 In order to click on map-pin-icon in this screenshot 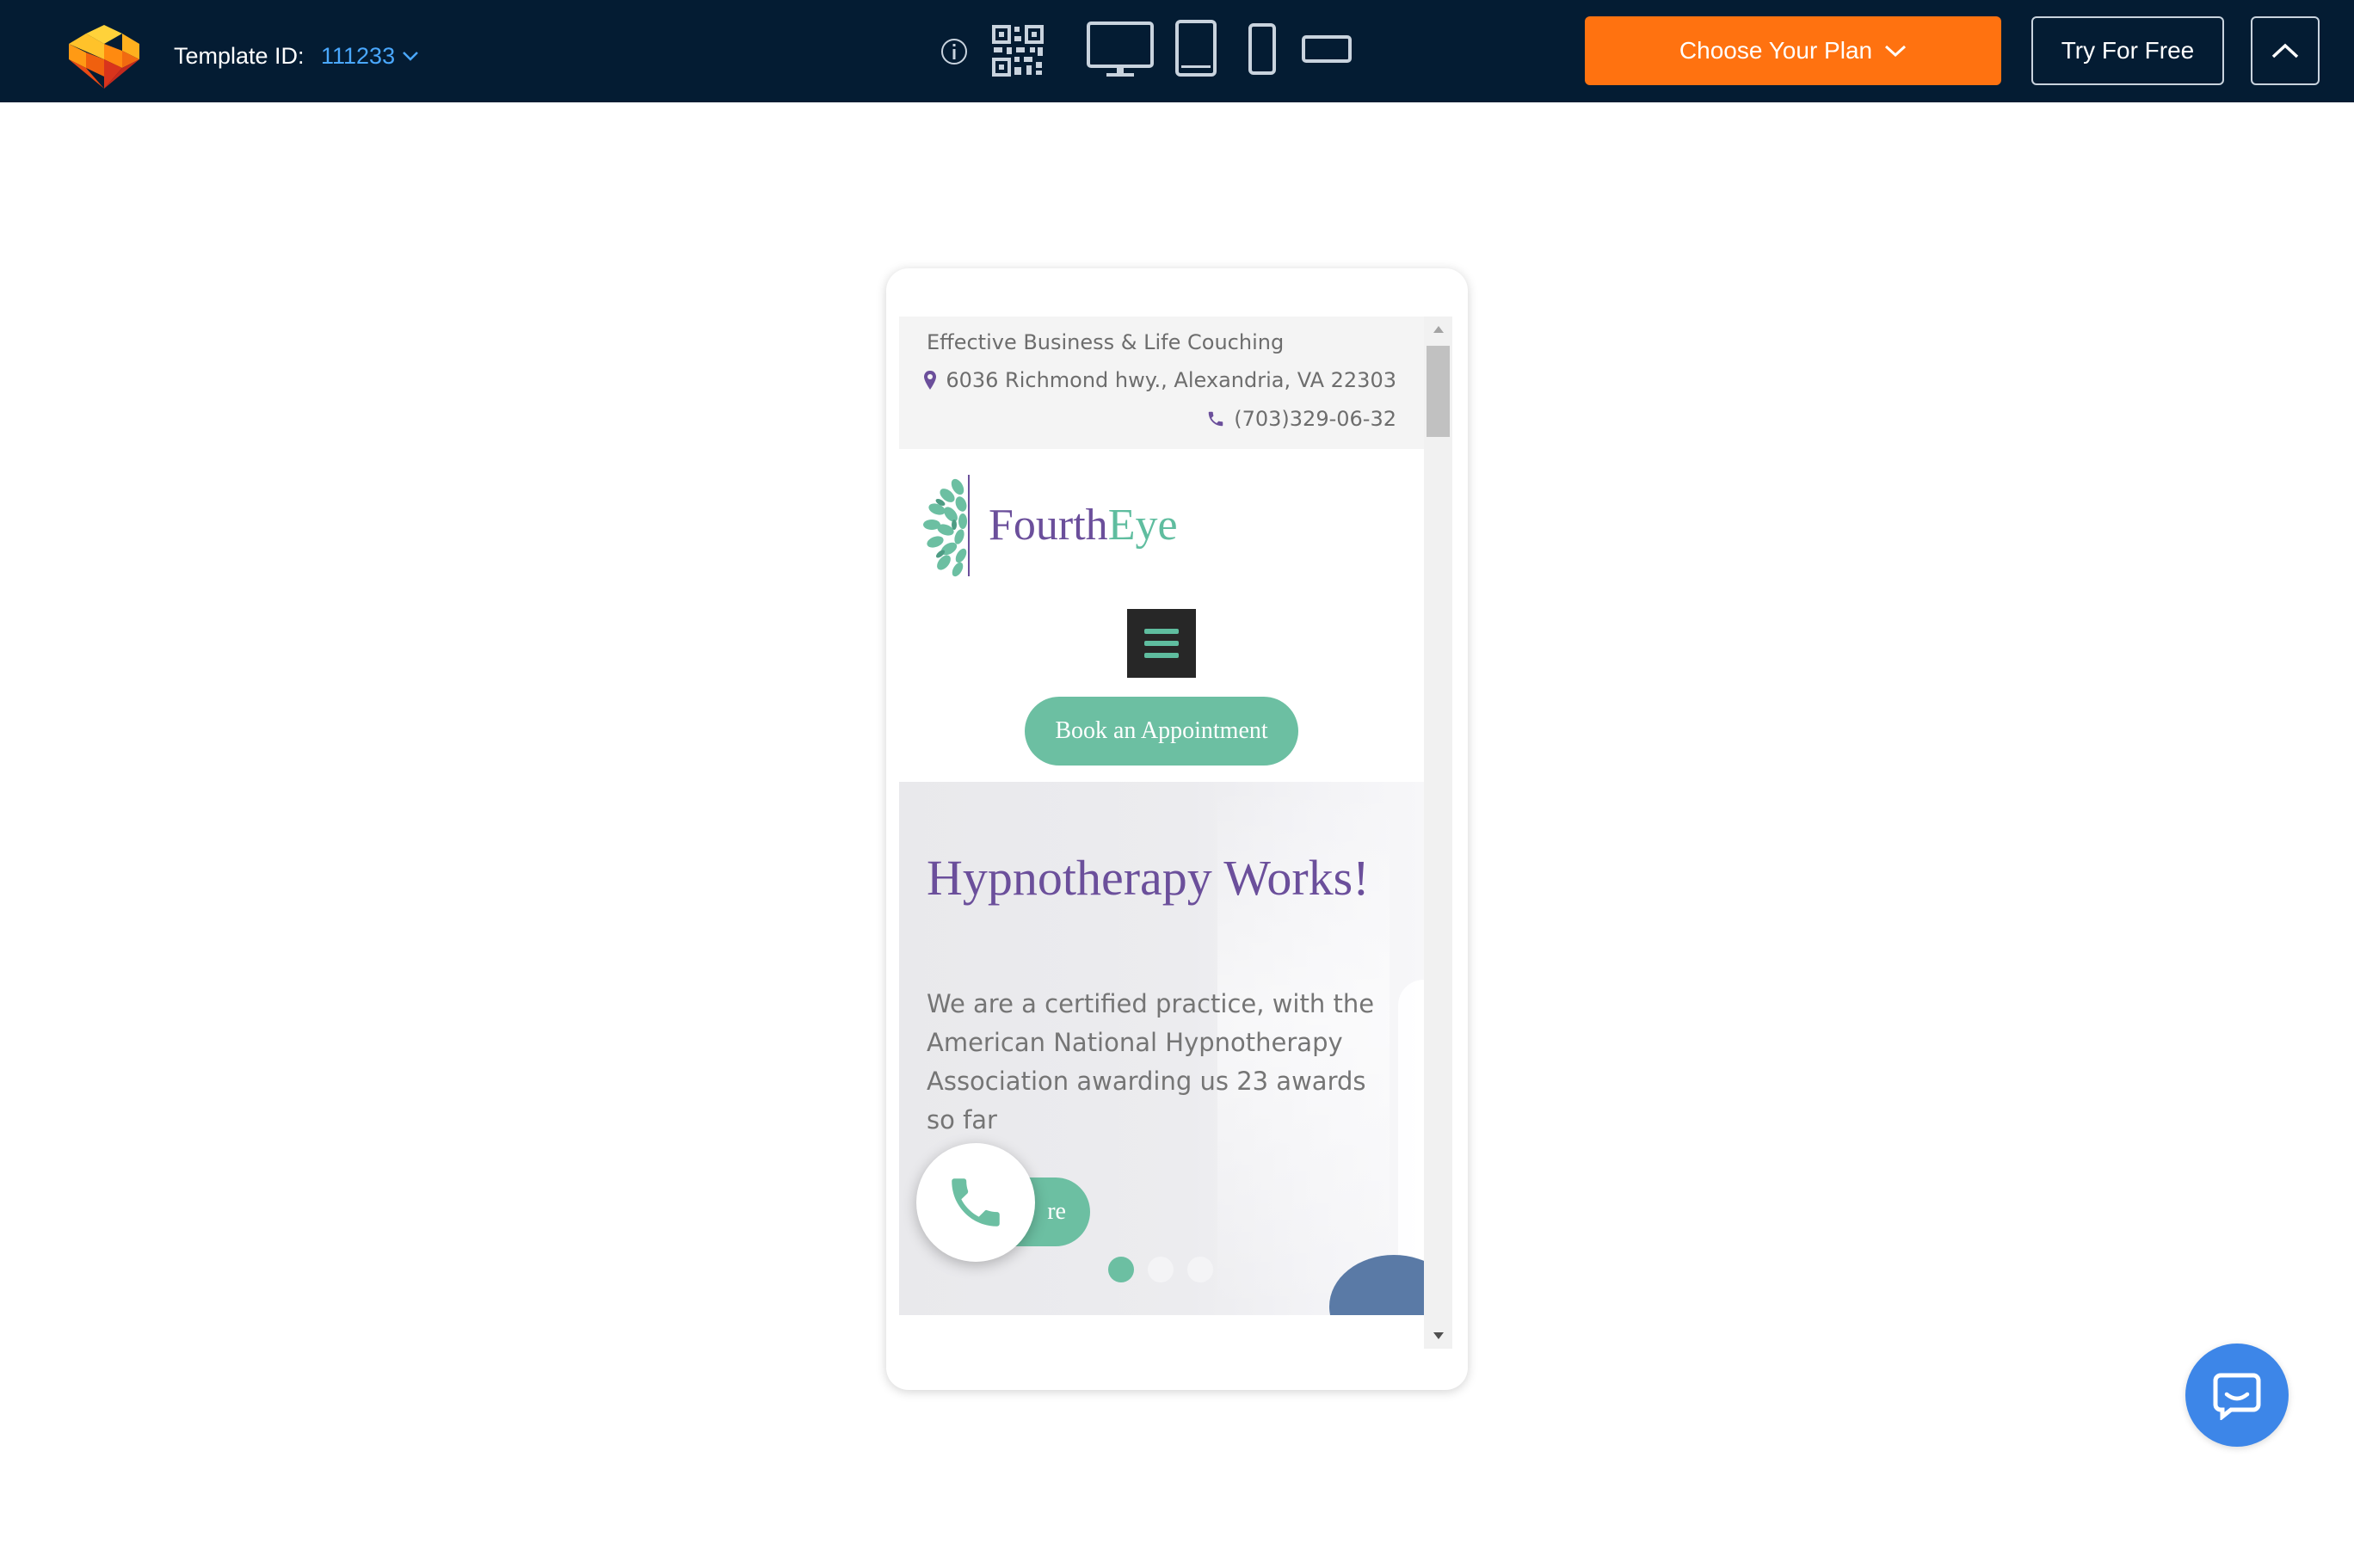, I will do `click(931, 381)`.